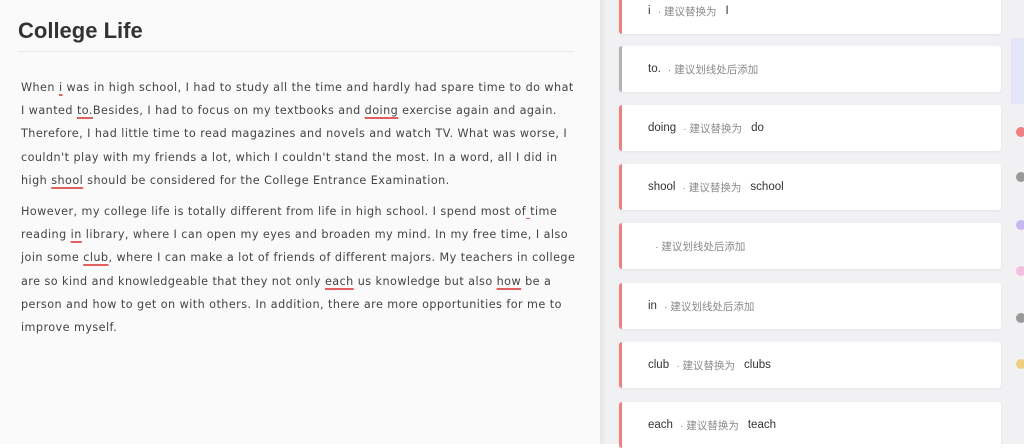 The width and height of the screenshot is (1024, 448). Describe the element at coordinates (726, 11) in the screenshot. I see `suggestion-replacement: I` at that location.